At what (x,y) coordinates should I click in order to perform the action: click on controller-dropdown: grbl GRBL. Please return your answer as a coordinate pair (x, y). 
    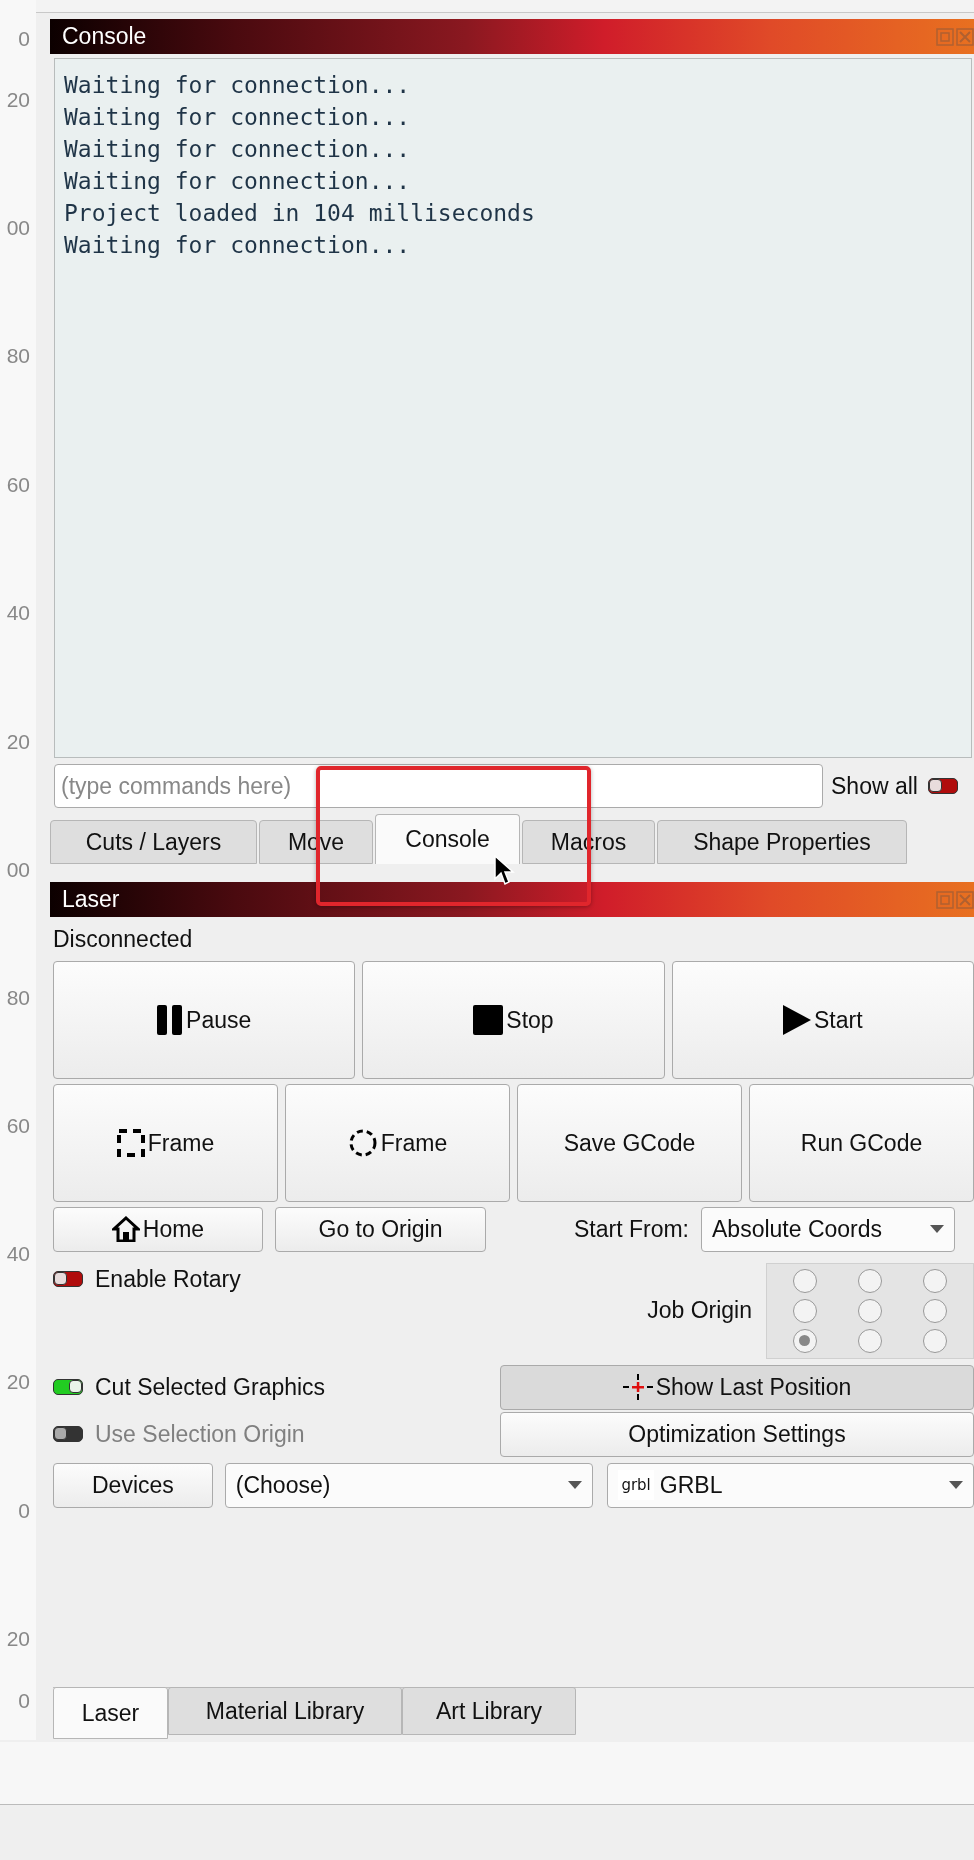
    Looking at the image, I should click on (790, 1485).